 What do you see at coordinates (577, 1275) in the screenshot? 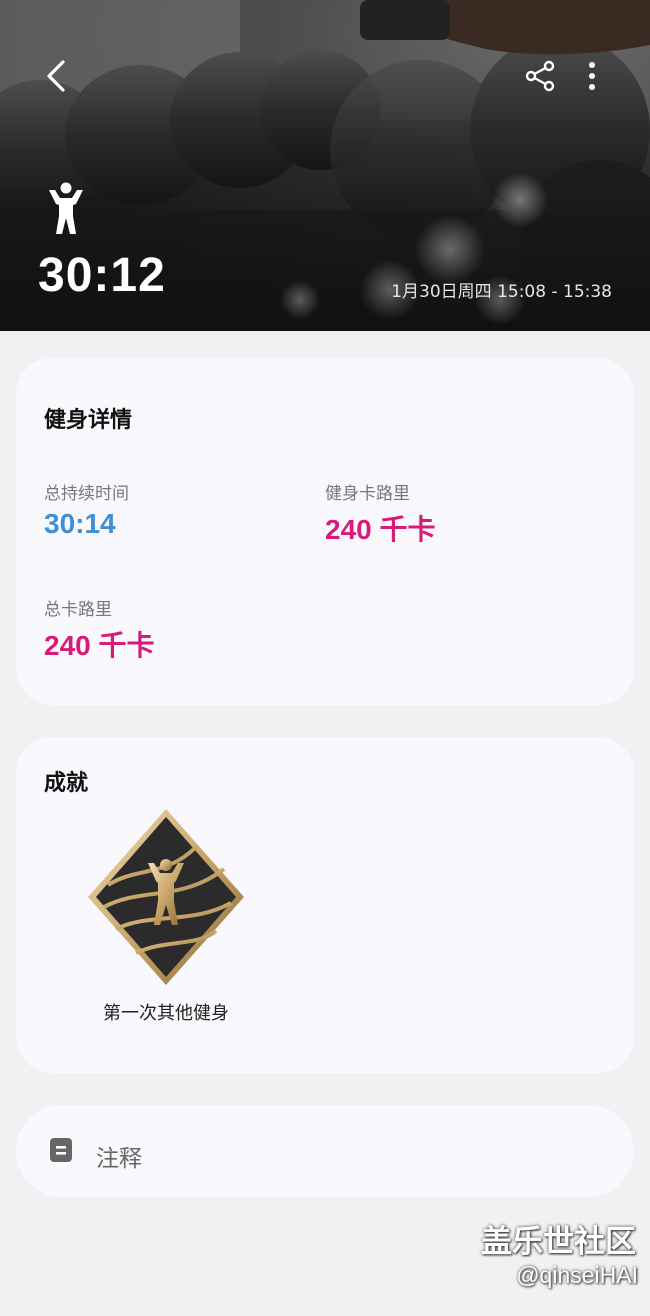
I see `watermark-handle: @qinseiHAI` at bounding box center [577, 1275].